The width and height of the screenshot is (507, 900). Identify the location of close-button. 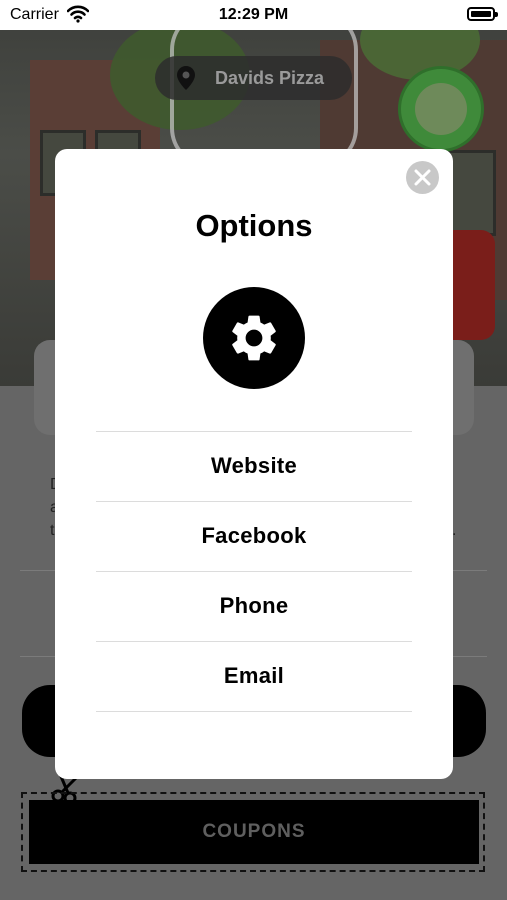
(422, 177).